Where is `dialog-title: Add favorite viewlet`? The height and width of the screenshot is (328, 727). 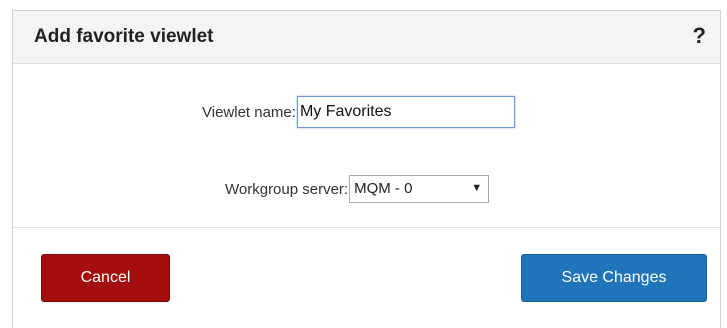 dialog-title: Add favorite viewlet is located at coordinates (124, 36).